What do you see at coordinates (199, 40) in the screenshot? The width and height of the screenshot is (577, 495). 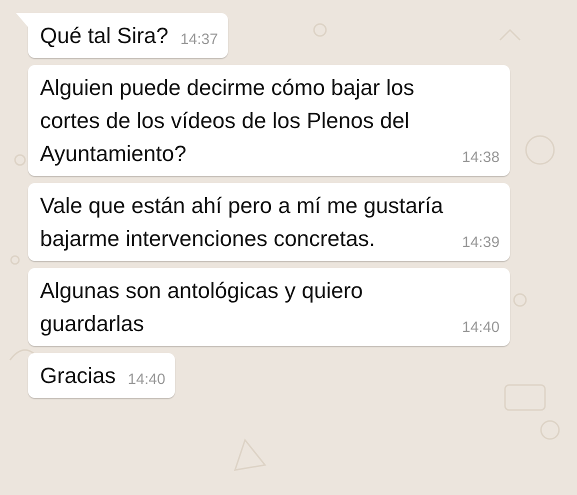 I see `message-time: 14:37` at bounding box center [199, 40].